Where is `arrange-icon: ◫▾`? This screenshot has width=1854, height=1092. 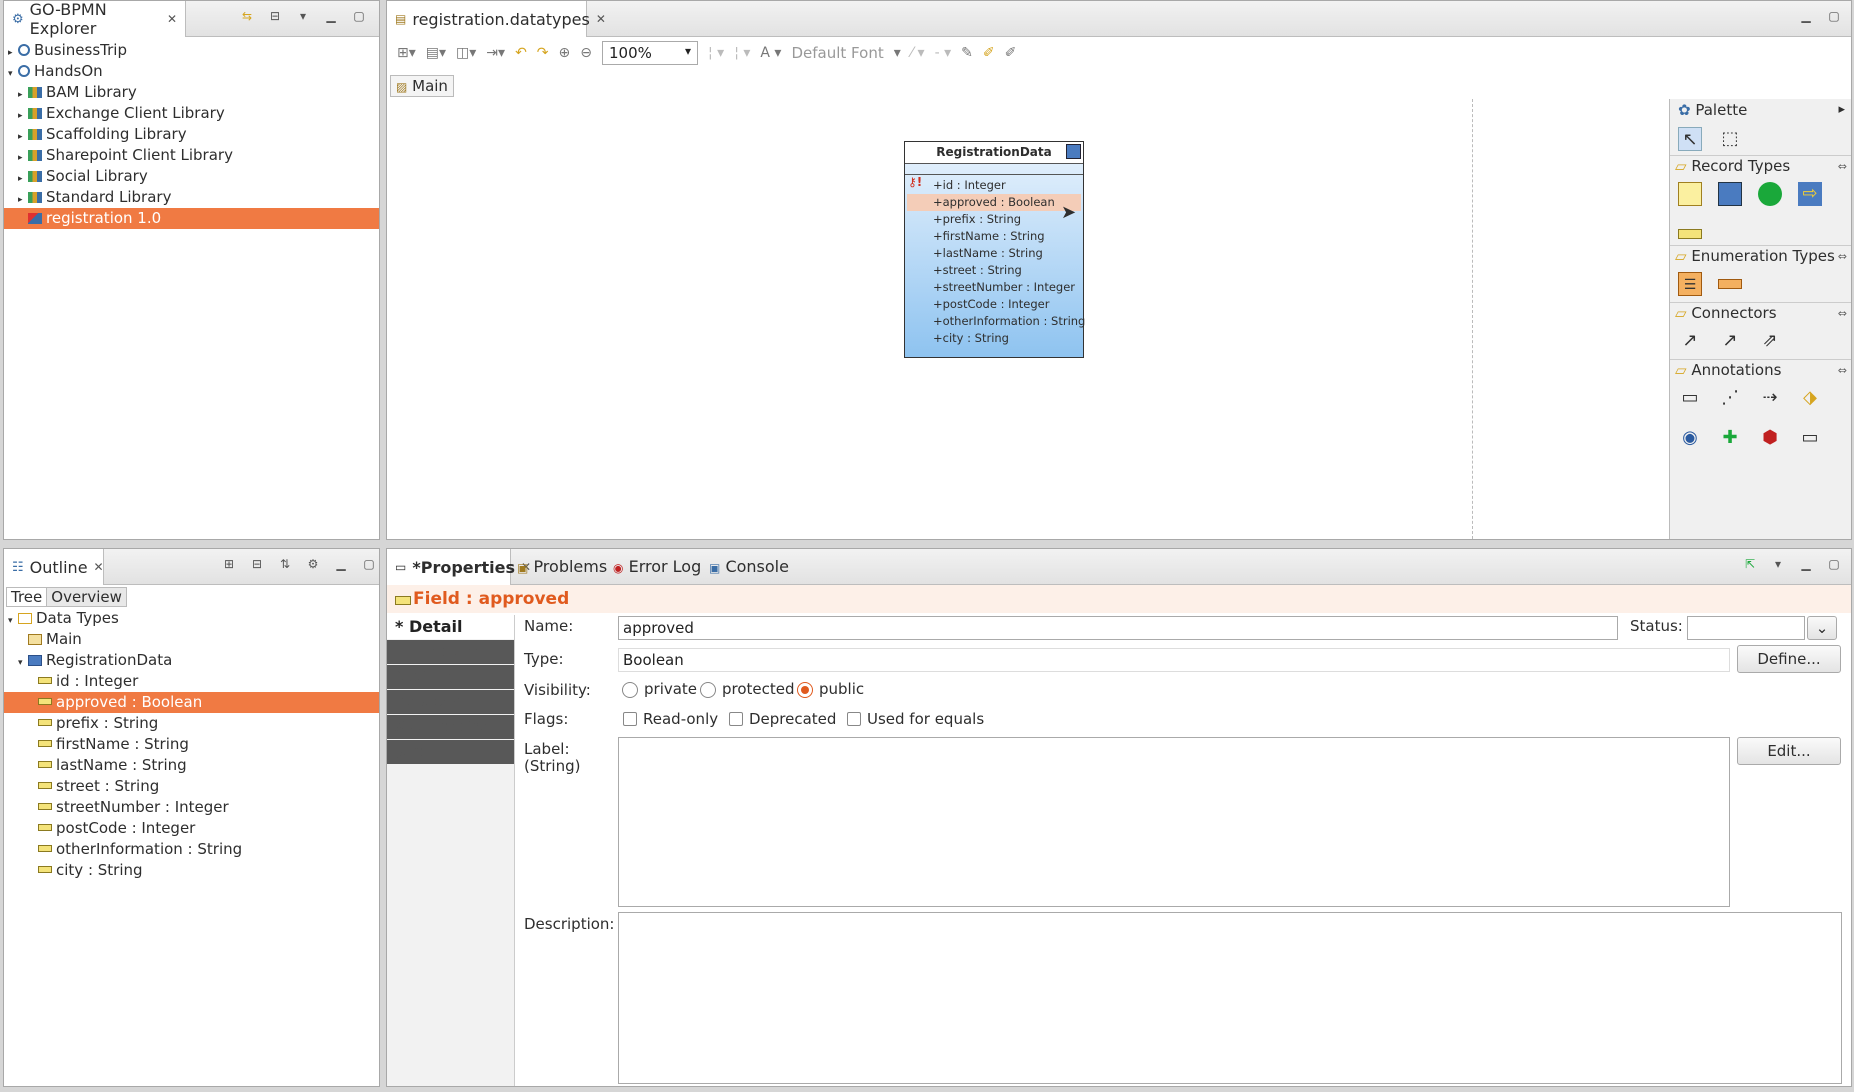
arrange-icon: ◫▾ is located at coordinates (466, 53).